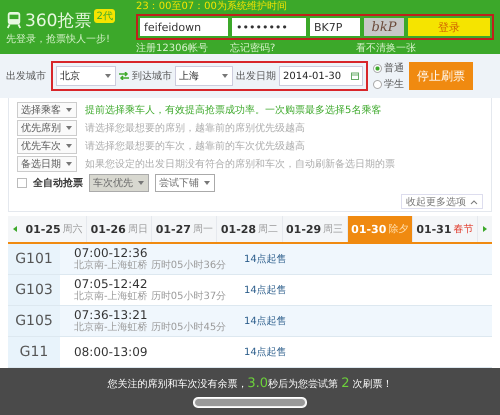  What do you see at coordinates (34, 290) in the screenshot?
I see `train-number: G103` at bounding box center [34, 290].